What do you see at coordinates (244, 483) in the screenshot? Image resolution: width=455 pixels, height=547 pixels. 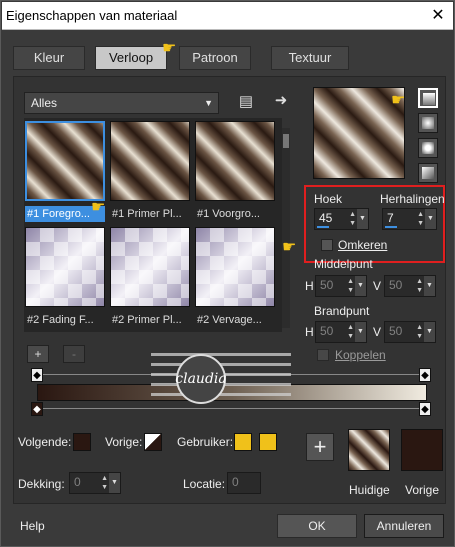 I see `locatie-field: 0` at bounding box center [244, 483].